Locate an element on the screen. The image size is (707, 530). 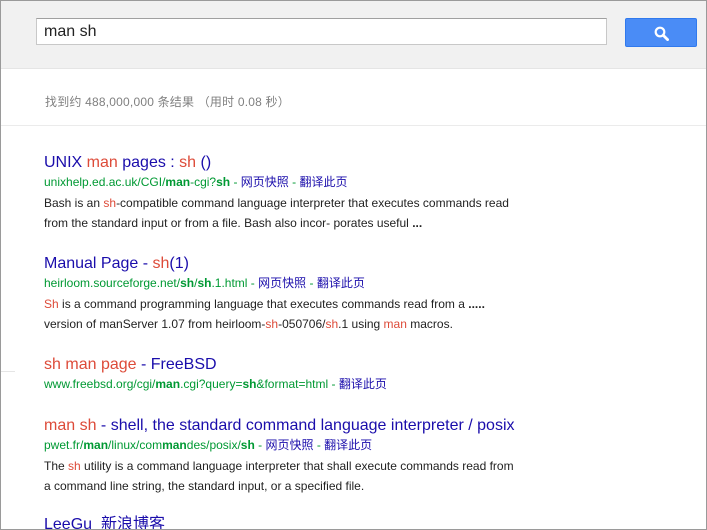
snippet-text: .1 using is located at coordinates (361, 324).